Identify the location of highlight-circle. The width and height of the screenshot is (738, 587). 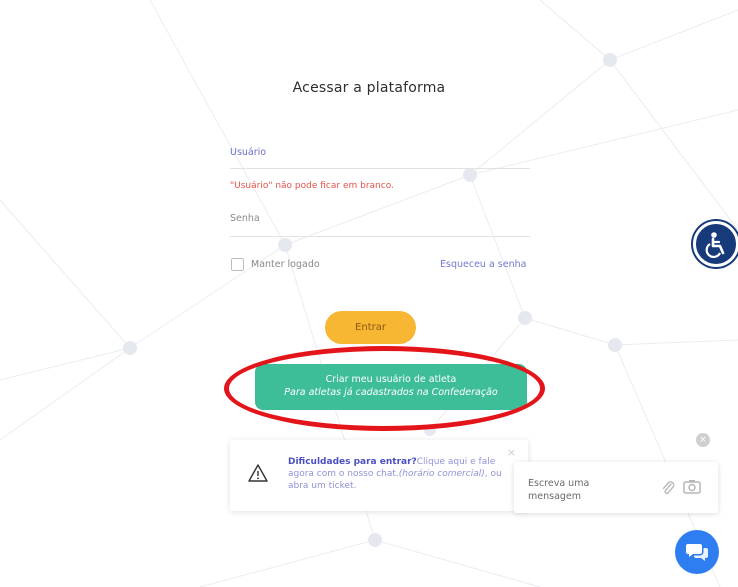
(384, 388).